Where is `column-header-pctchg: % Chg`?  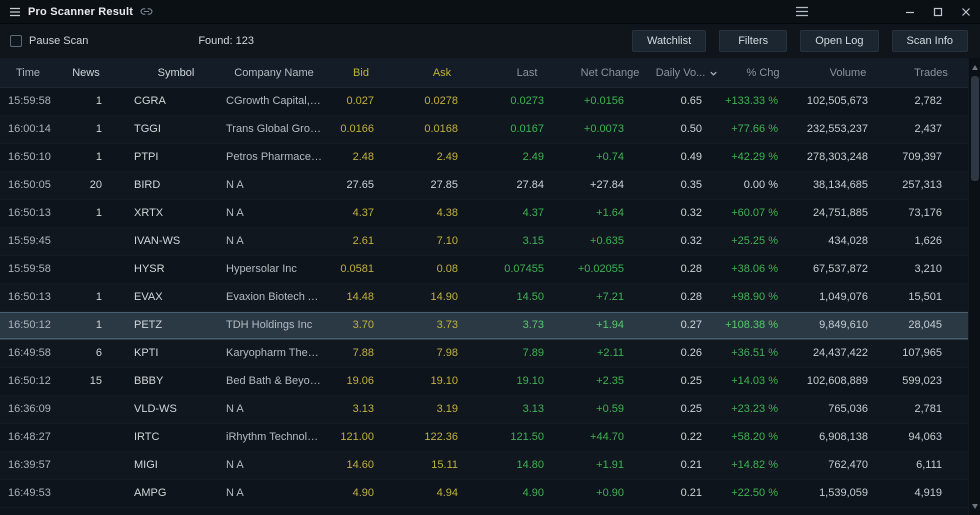 column-header-pctchg: % Chg is located at coordinates (763, 72).